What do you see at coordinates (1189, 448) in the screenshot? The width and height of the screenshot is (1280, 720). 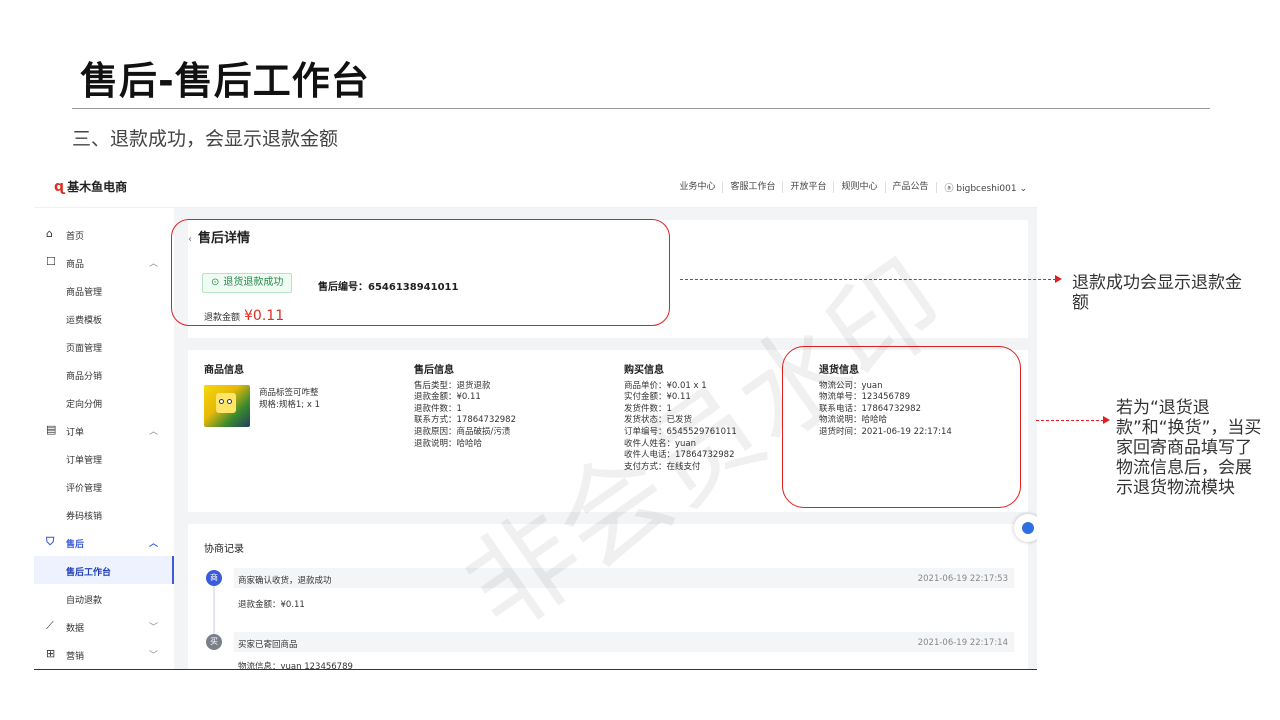 I see `annotation-note2: 若为“退货退款”和“换货”，当买家回寄商品填写了物流信息后，会展示退货物流模块` at bounding box center [1189, 448].